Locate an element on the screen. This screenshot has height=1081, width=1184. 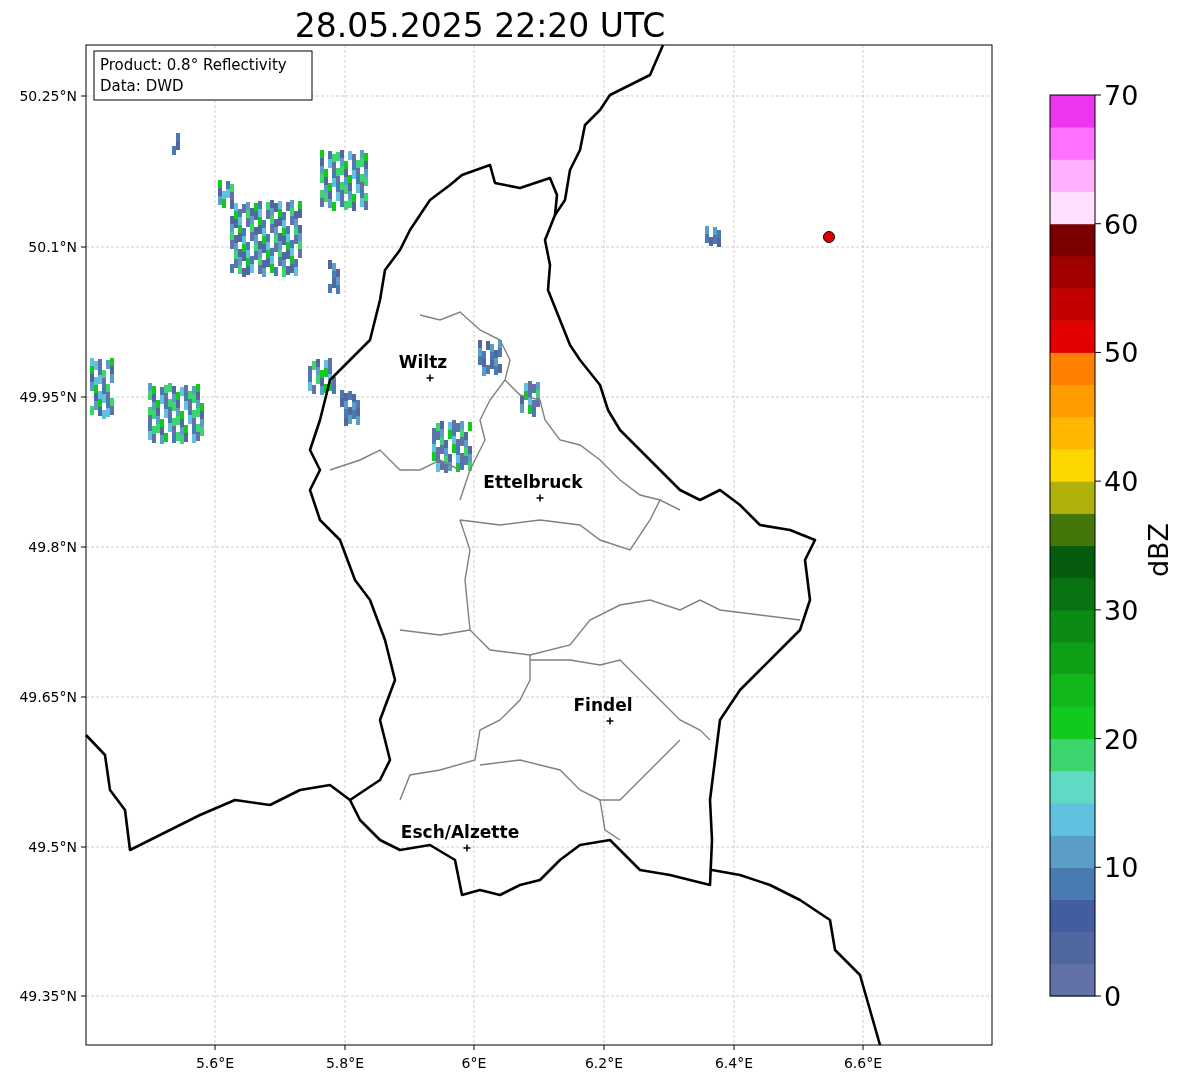
colorbar-tick-label: 10 is located at coordinates (1121, 868).